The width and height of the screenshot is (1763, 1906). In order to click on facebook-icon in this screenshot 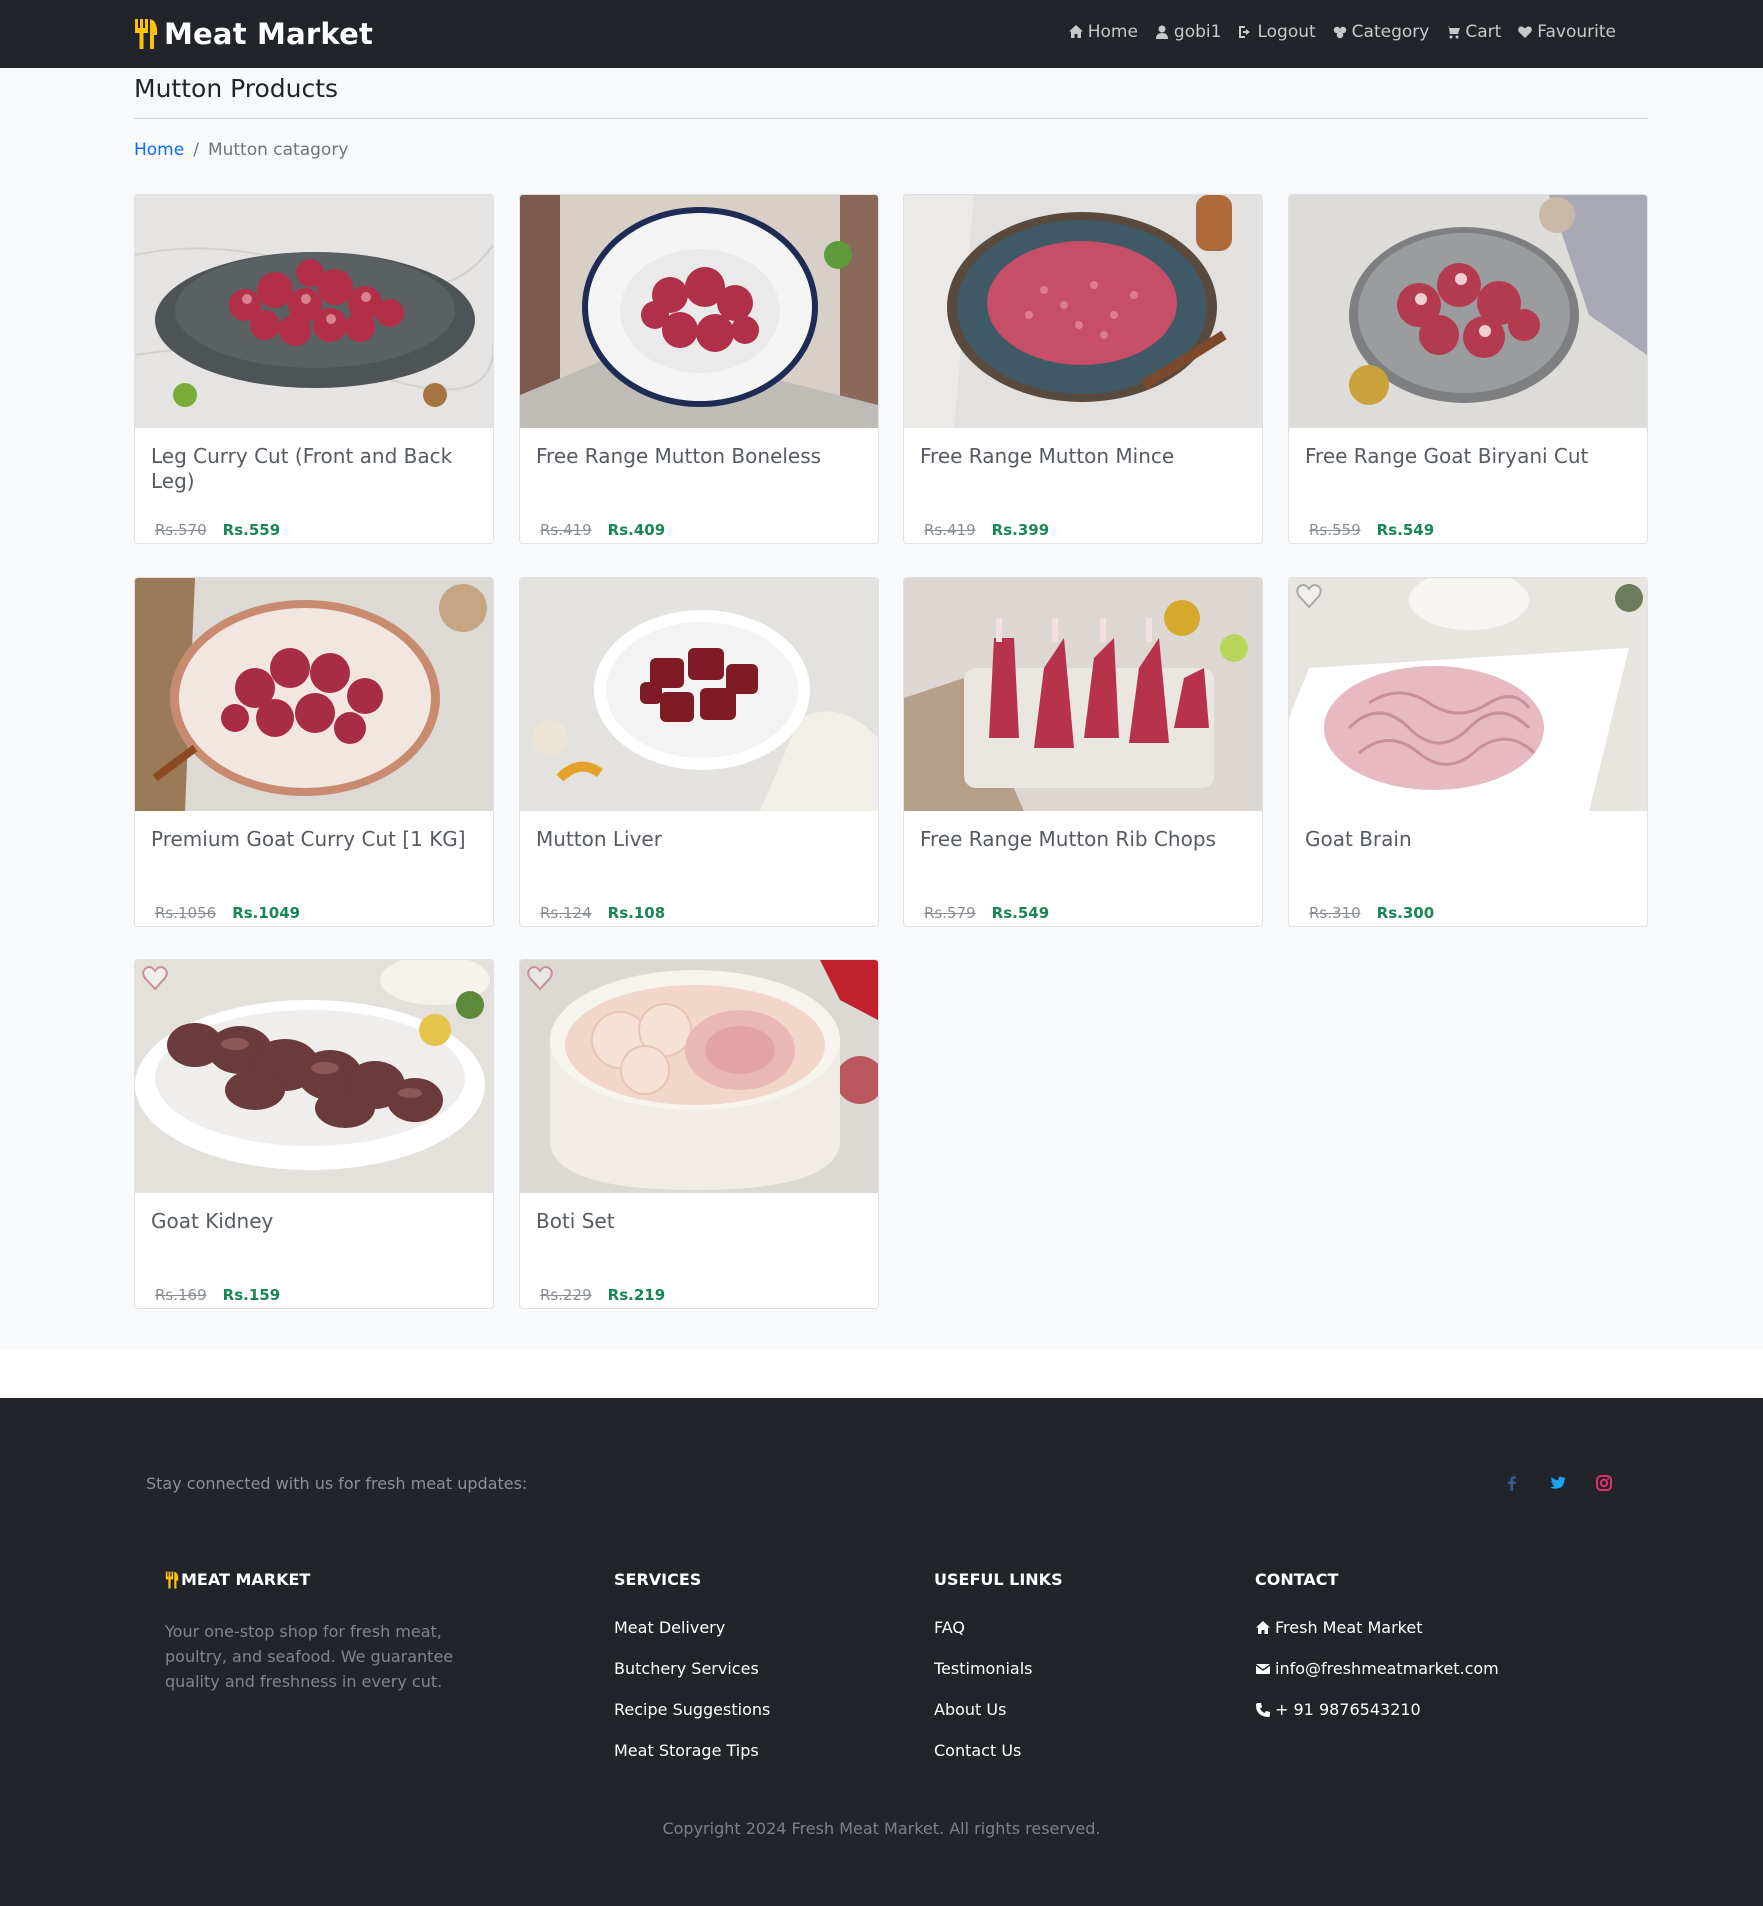, I will do `click(1512, 1483)`.